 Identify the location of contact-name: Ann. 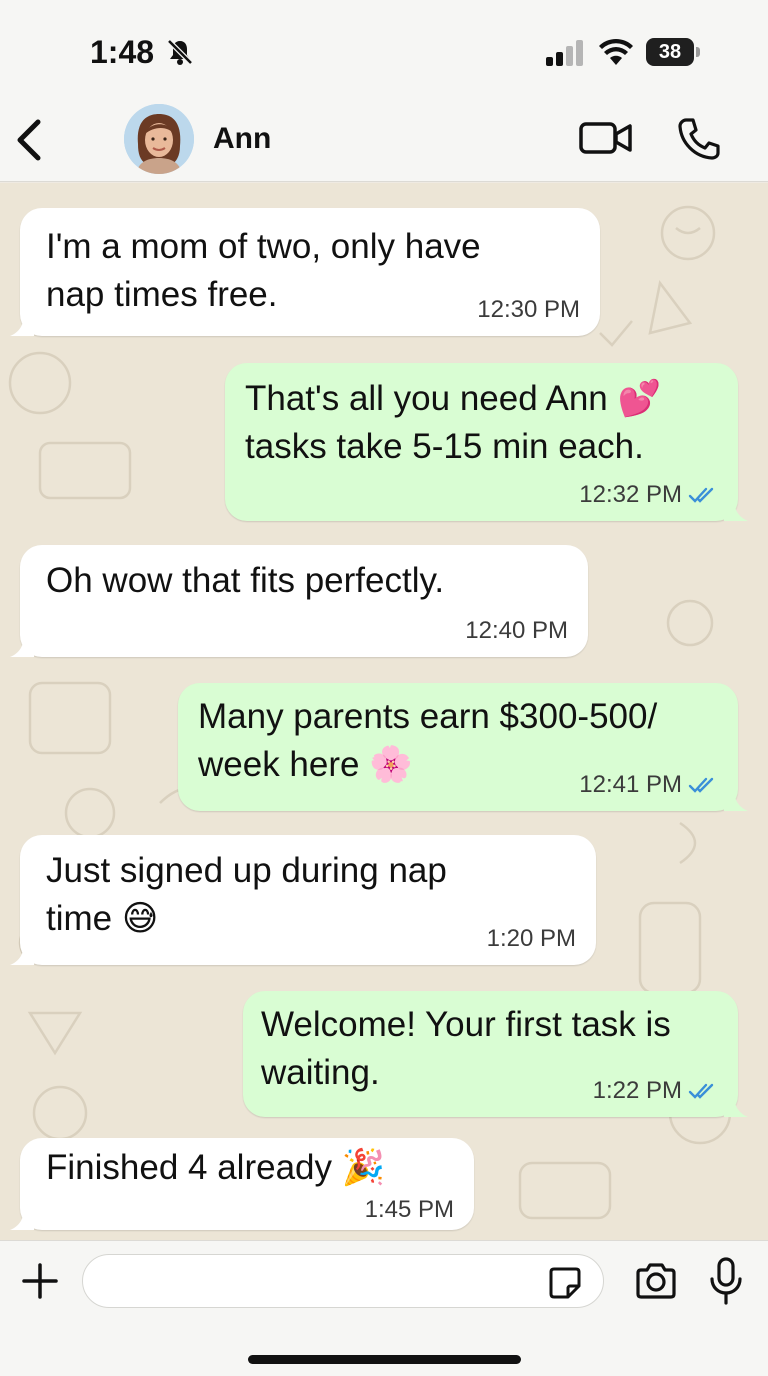
(242, 139).